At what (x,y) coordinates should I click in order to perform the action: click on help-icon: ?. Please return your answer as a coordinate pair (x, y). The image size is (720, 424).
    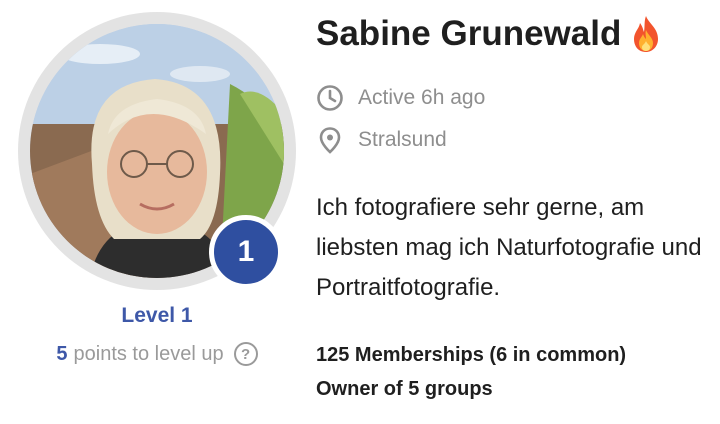
    Looking at the image, I should click on (245, 354).